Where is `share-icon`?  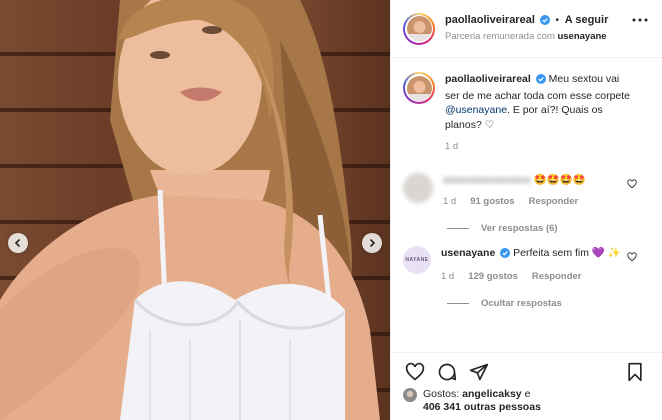 share-icon is located at coordinates (479, 372).